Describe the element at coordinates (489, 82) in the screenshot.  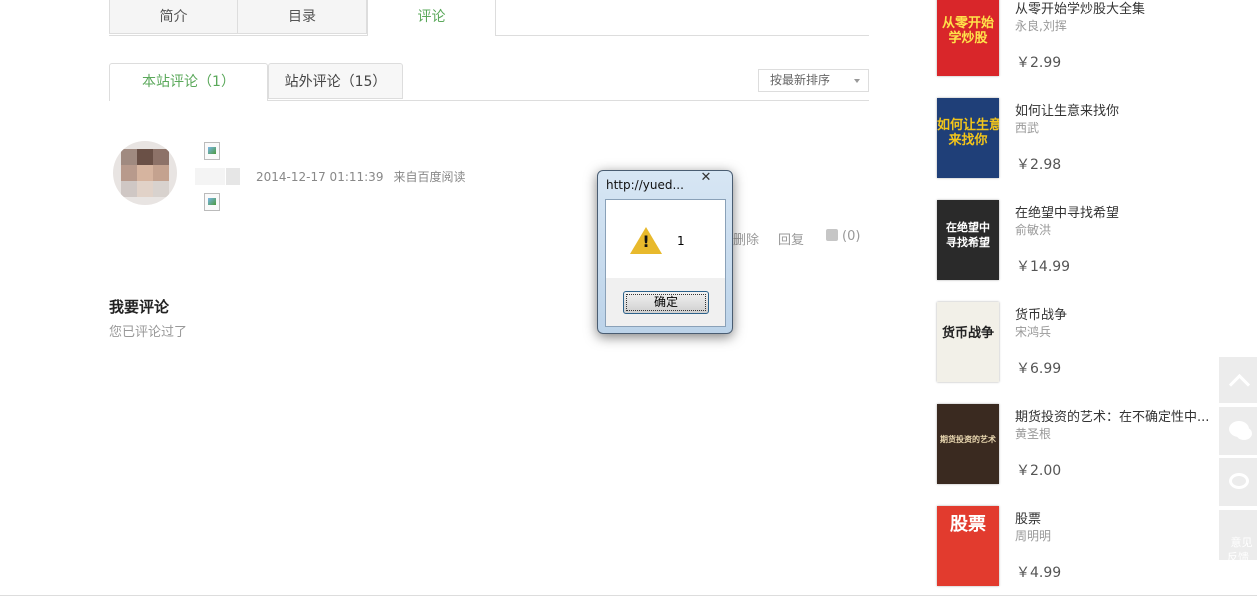
I see `comment-source-tabs: 本站评论（1） 站外评论（15）` at that location.